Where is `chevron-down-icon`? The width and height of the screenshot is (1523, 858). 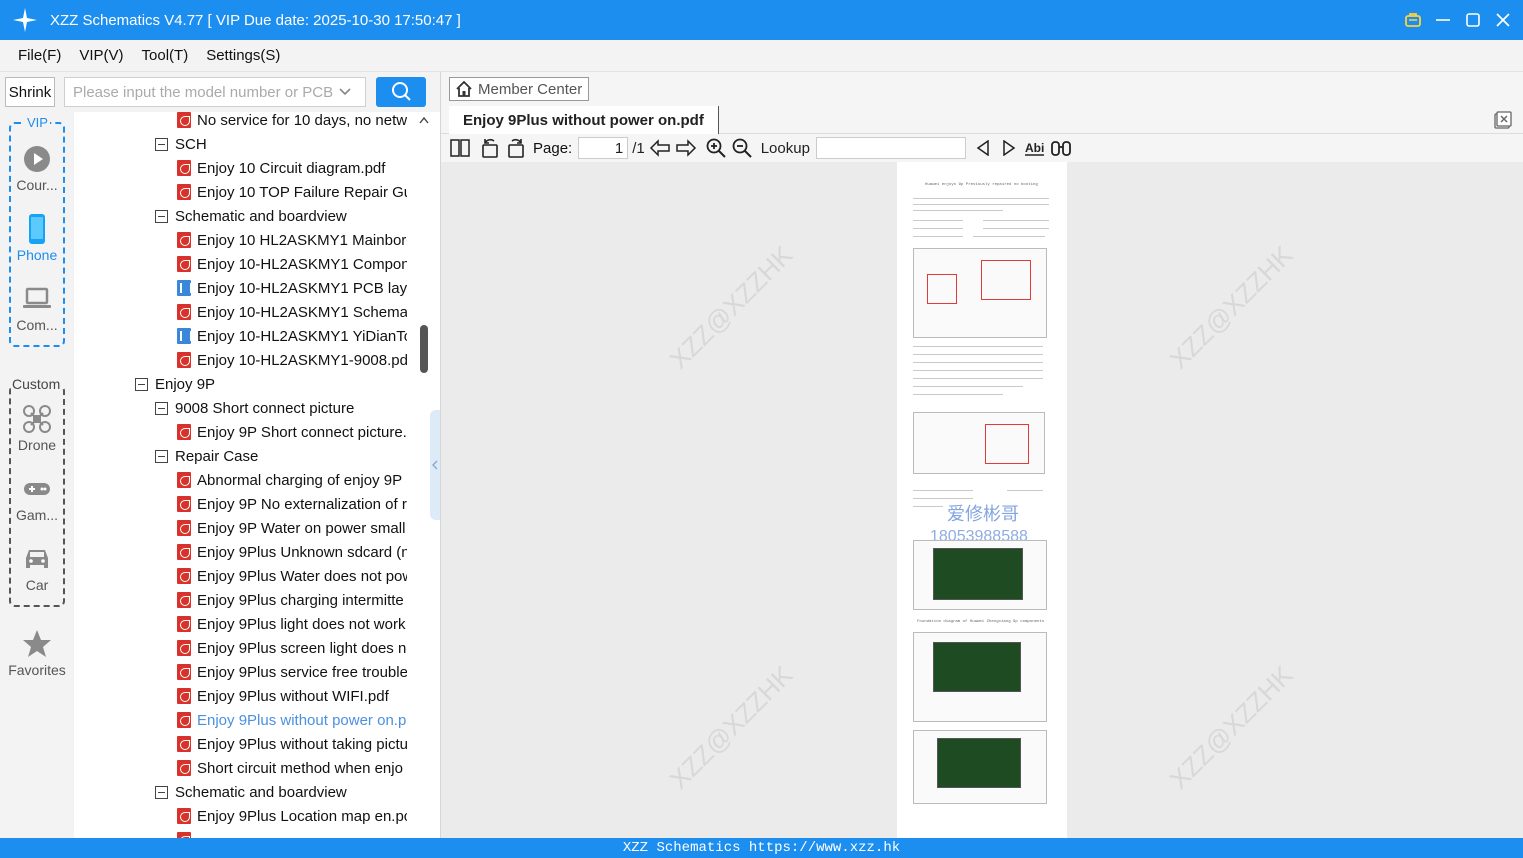
chevron-down-icon is located at coordinates (345, 92).